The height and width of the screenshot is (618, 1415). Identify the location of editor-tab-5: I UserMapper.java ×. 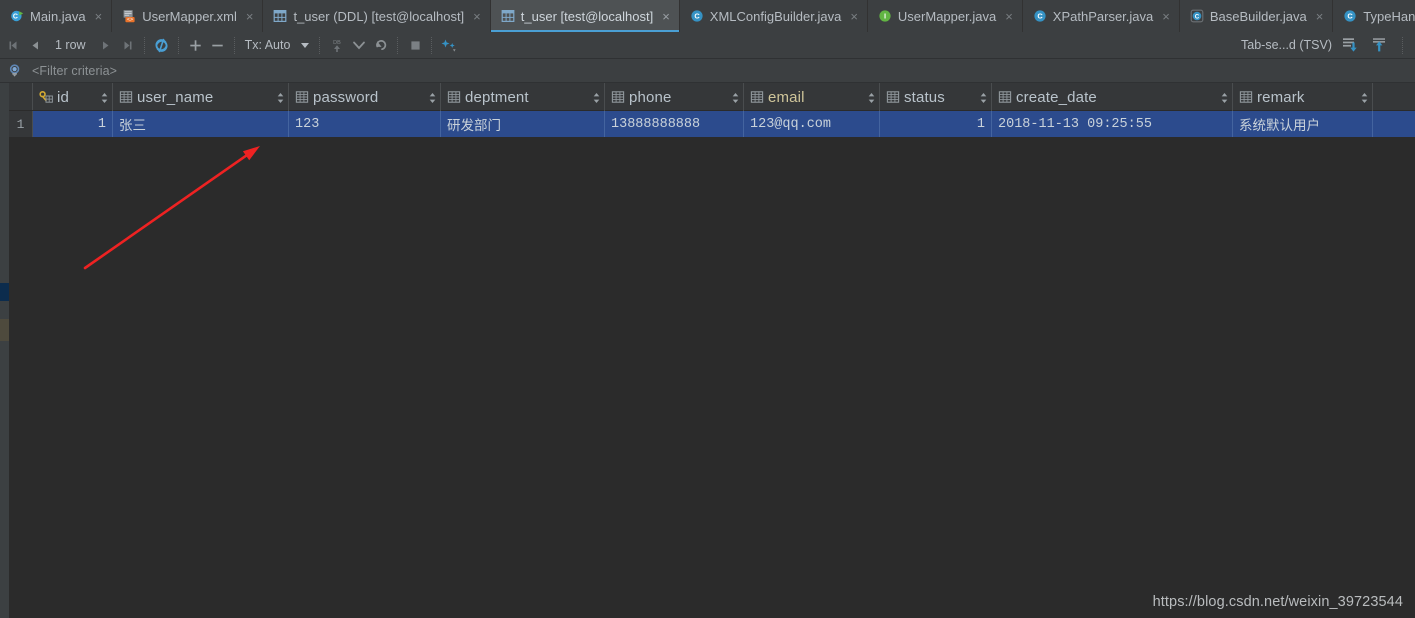
(945, 16).